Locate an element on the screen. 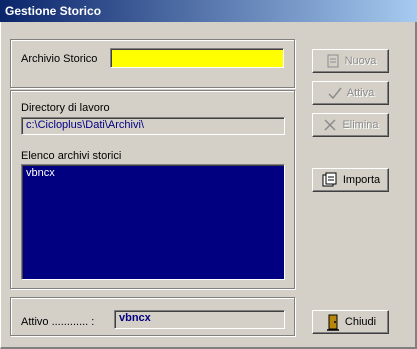 The image size is (417, 349). nuova-button: Nuova is located at coordinates (350, 61).